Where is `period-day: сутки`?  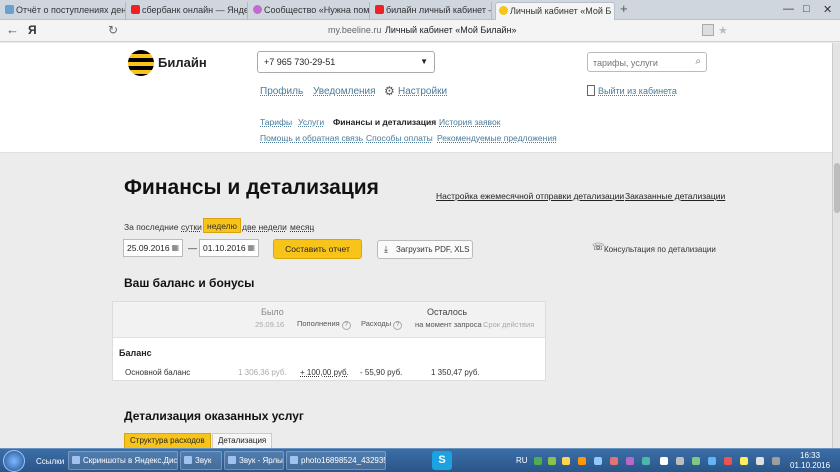
period-day: сутки is located at coordinates (191, 227).